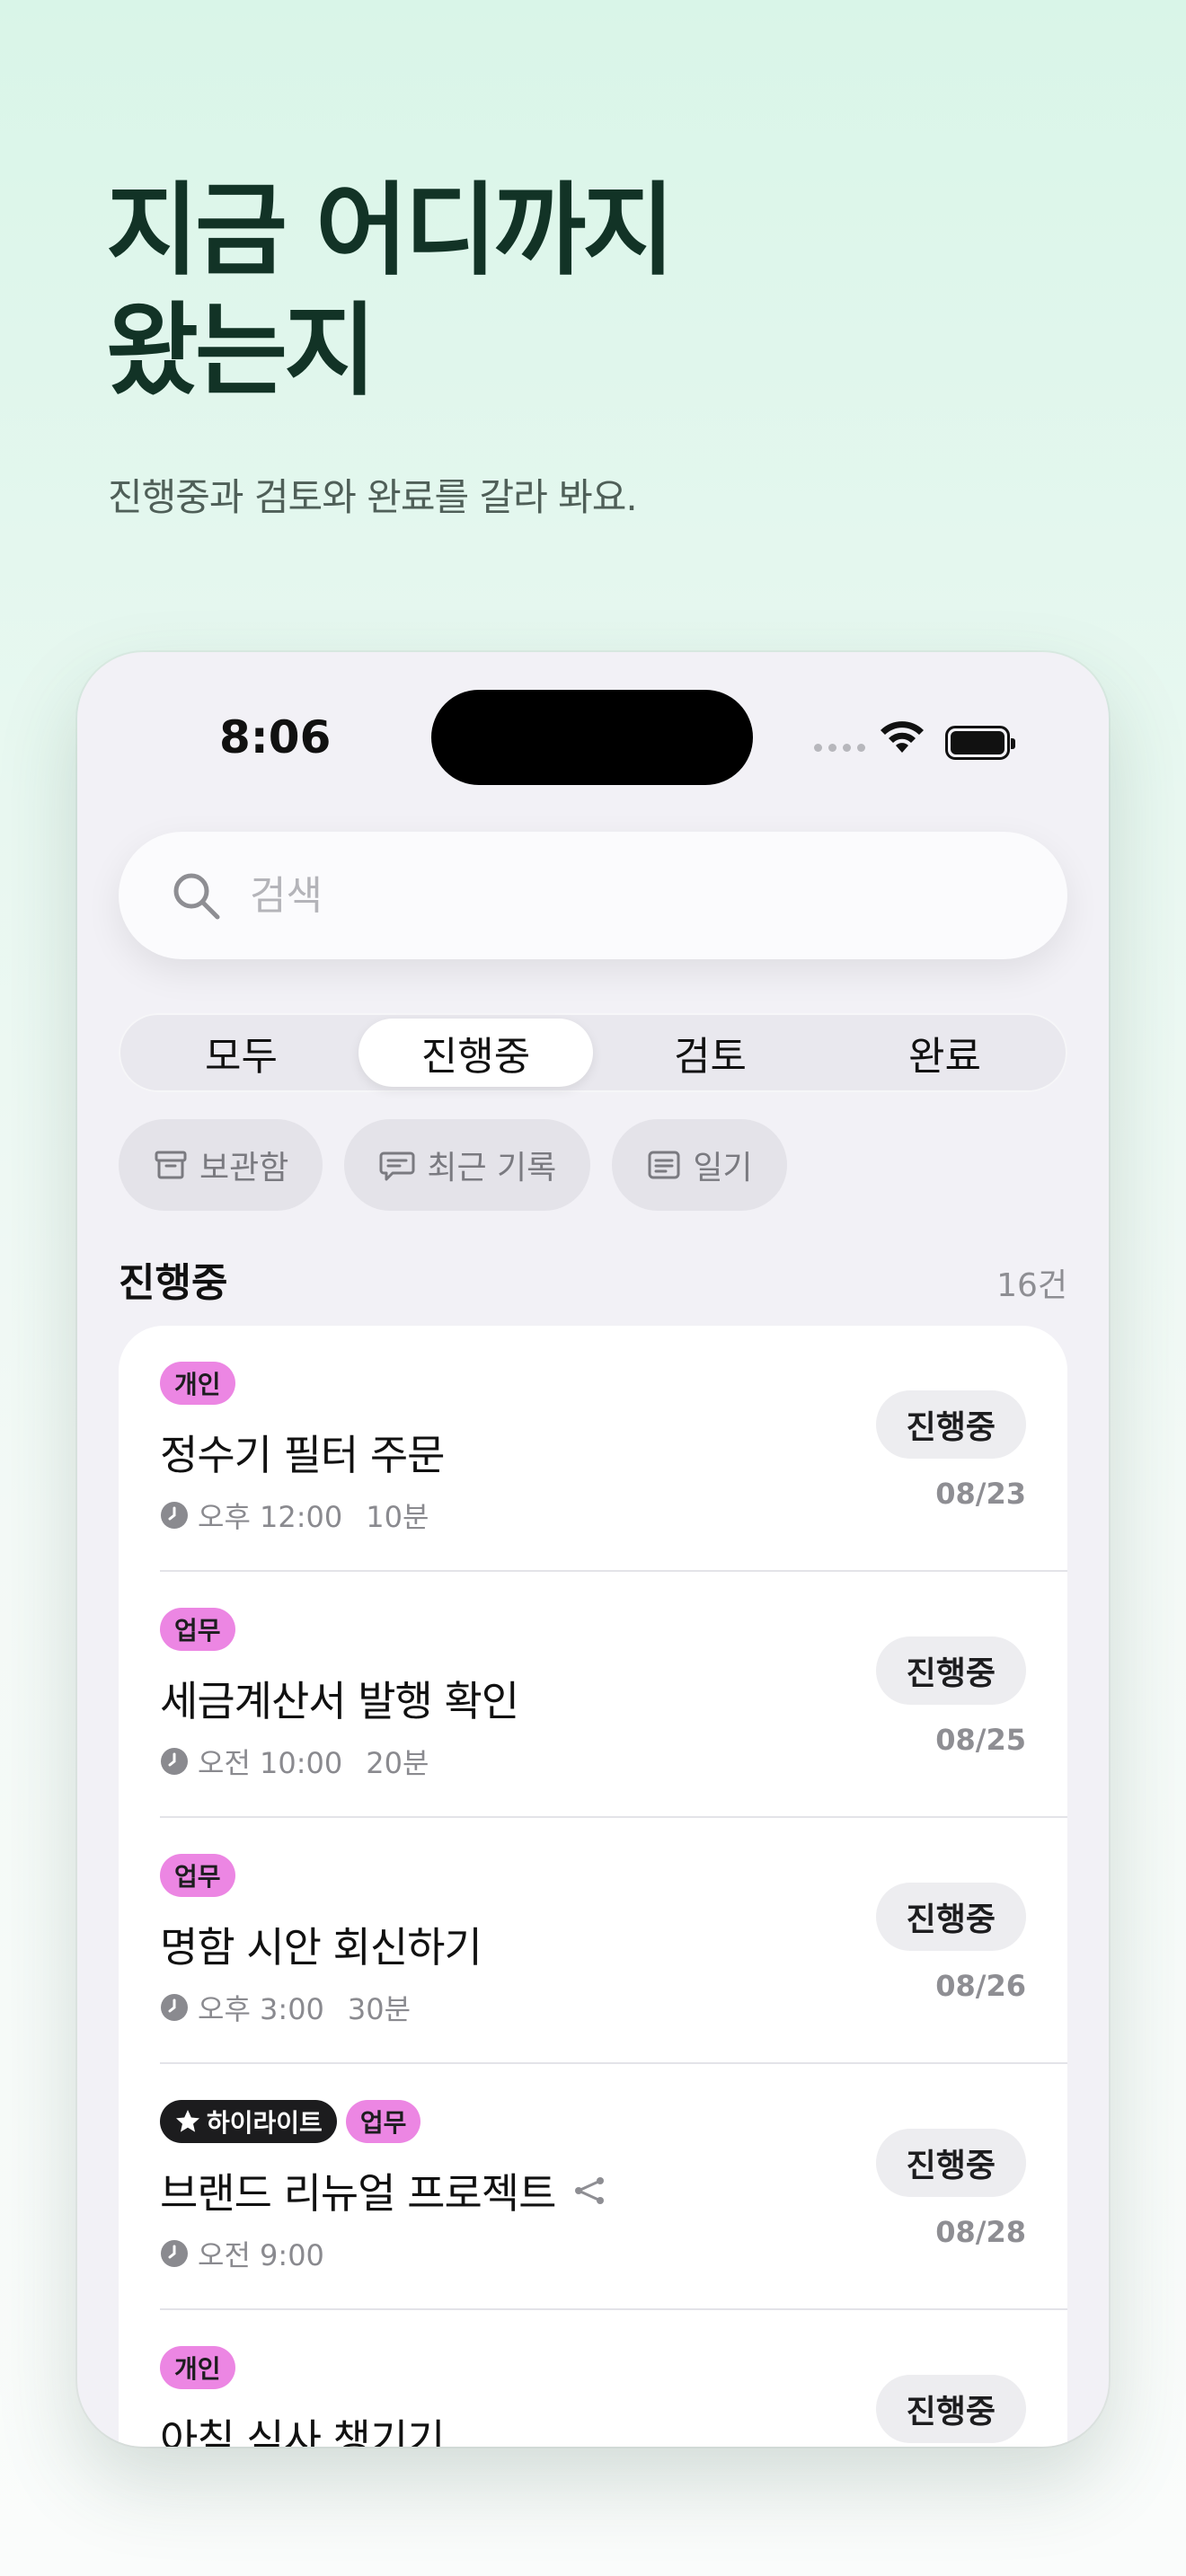 The height and width of the screenshot is (2576, 1186). I want to click on task-time: 오후 12:00, so click(270, 1517).